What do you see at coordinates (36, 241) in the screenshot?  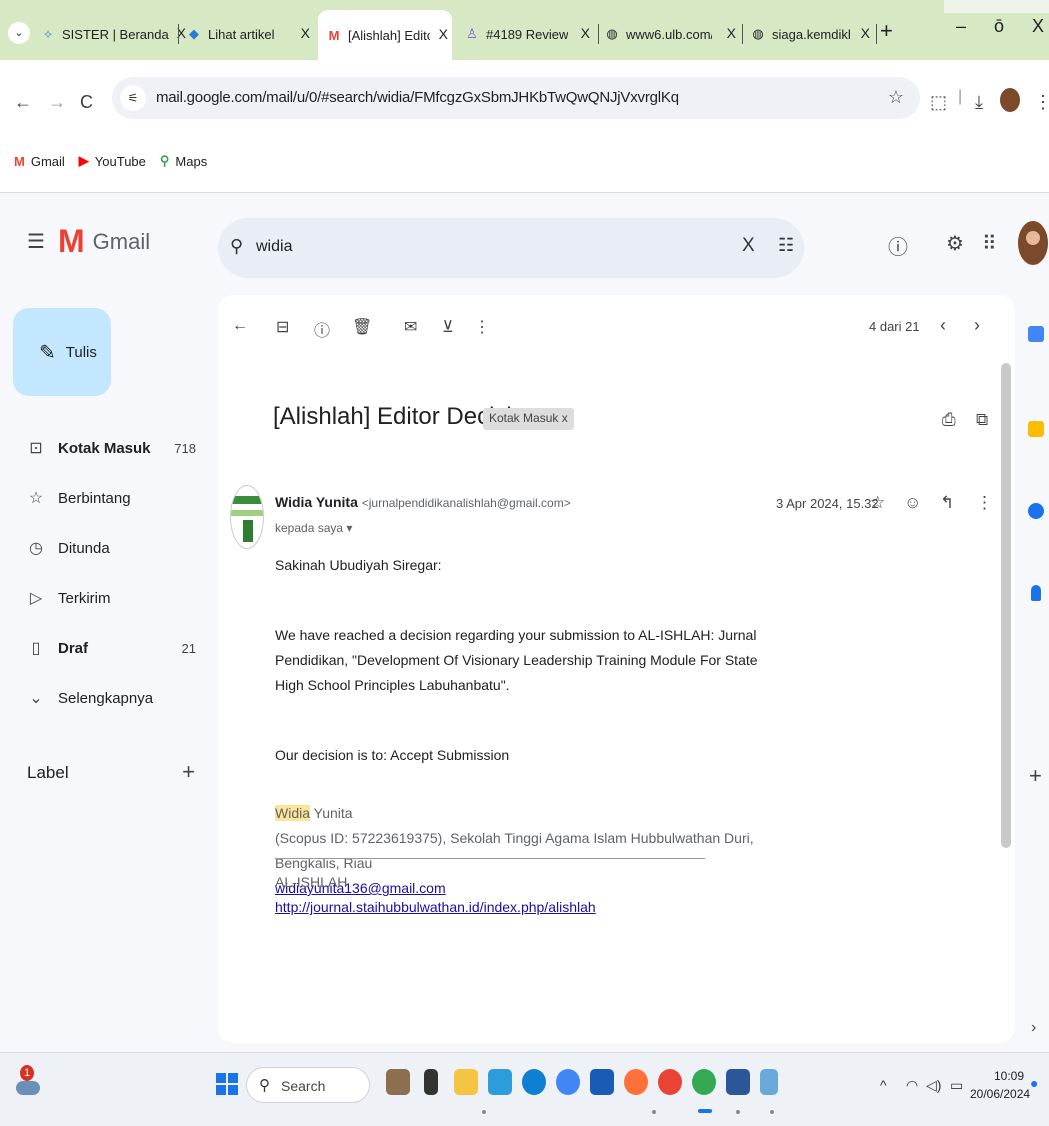 I see `main-menu-icon: ☰` at bounding box center [36, 241].